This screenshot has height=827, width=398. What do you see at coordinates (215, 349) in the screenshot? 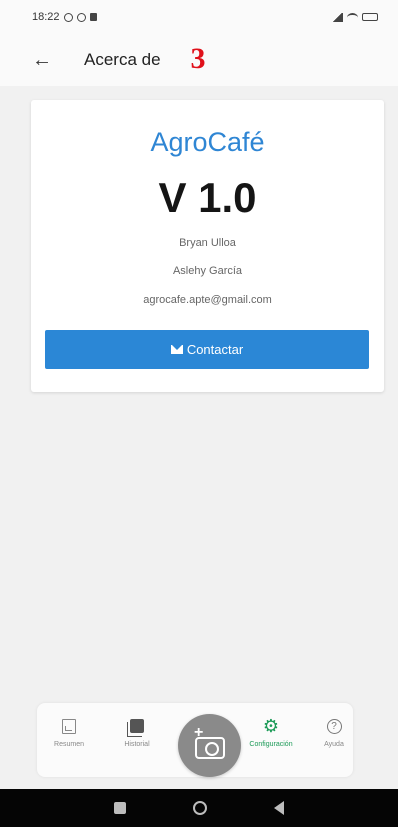
I see `contact-button-label: Contactar` at bounding box center [215, 349].